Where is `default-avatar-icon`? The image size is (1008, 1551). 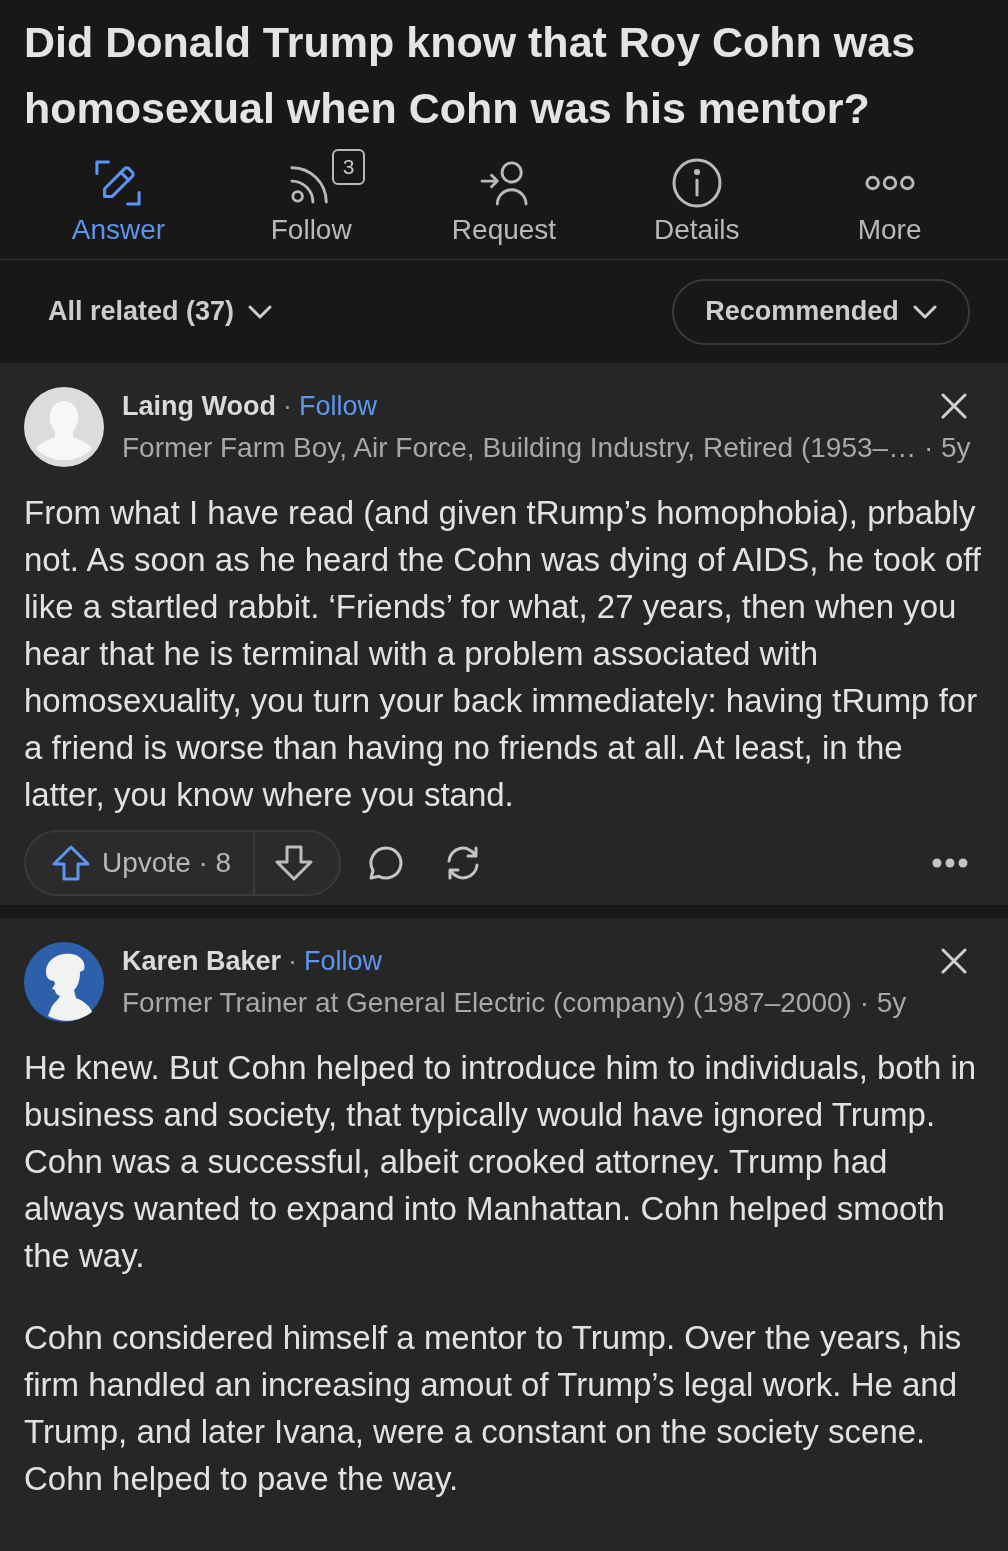
default-avatar-icon is located at coordinates (64, 427).